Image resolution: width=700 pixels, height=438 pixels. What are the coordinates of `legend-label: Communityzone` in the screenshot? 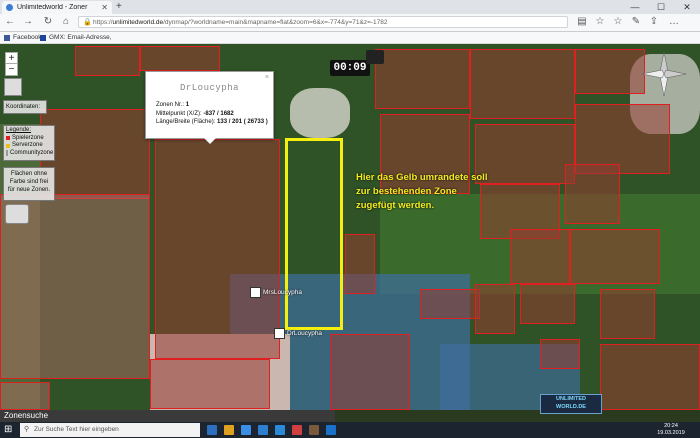 It's located at (32, 152).